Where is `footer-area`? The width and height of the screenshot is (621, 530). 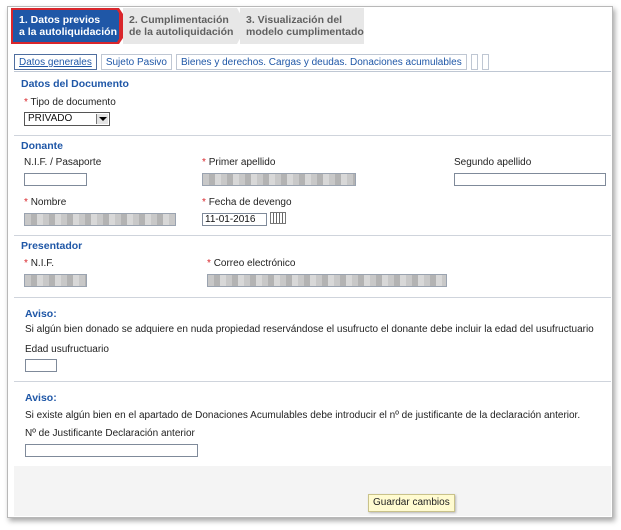
footer-area is located at coordinates (312, 491).